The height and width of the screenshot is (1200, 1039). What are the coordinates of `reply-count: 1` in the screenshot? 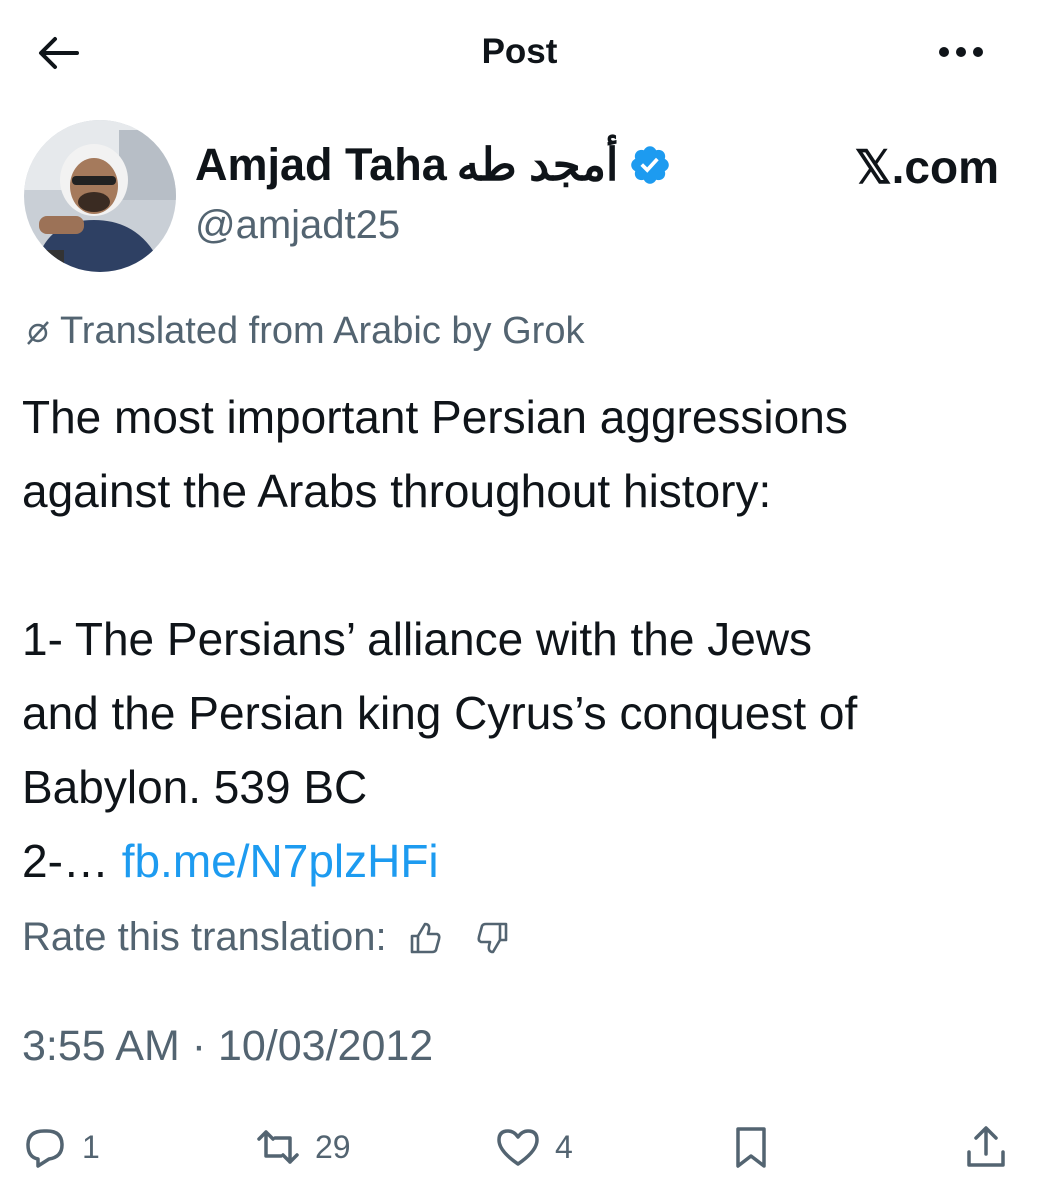 It's located at (91, 1146).